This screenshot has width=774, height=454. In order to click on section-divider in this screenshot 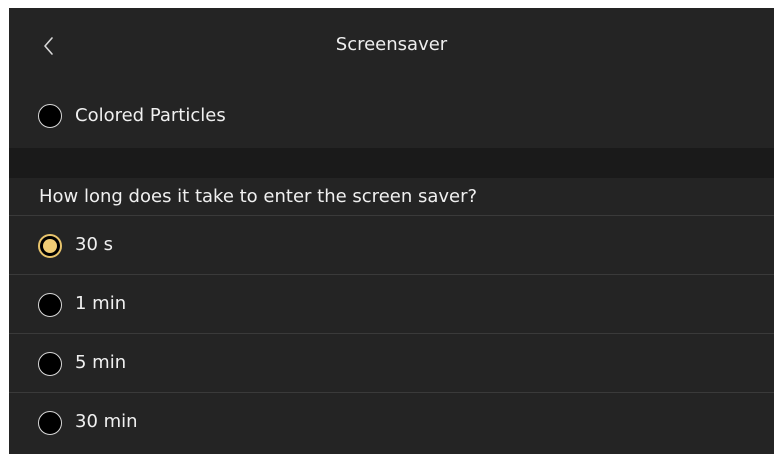, I will do `click(391, 163)`.